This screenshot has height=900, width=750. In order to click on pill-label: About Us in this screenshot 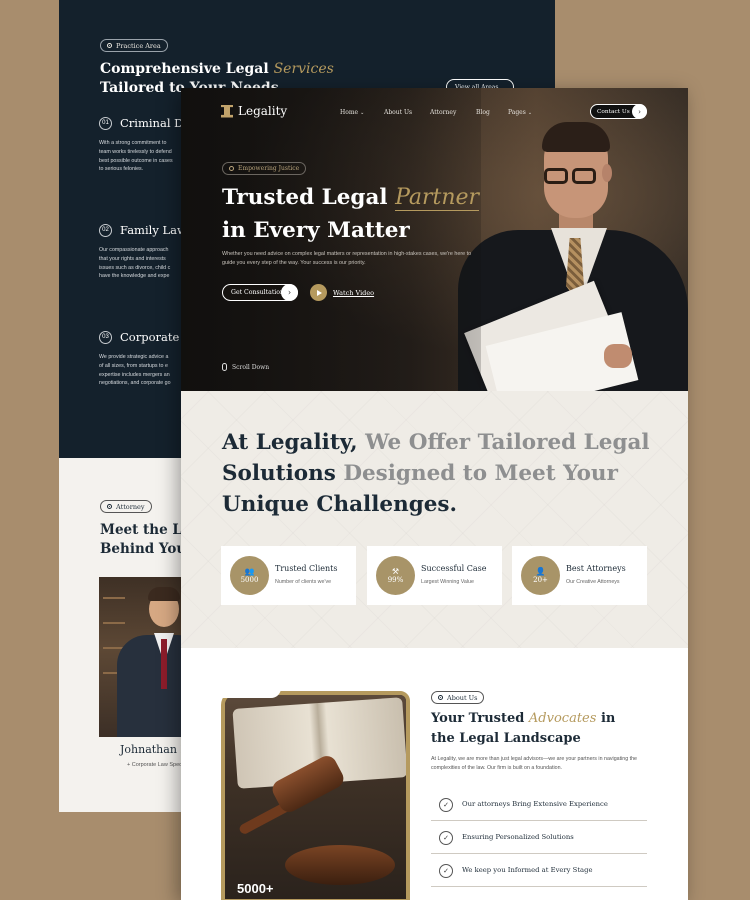, I will do `click(462, 697)`.